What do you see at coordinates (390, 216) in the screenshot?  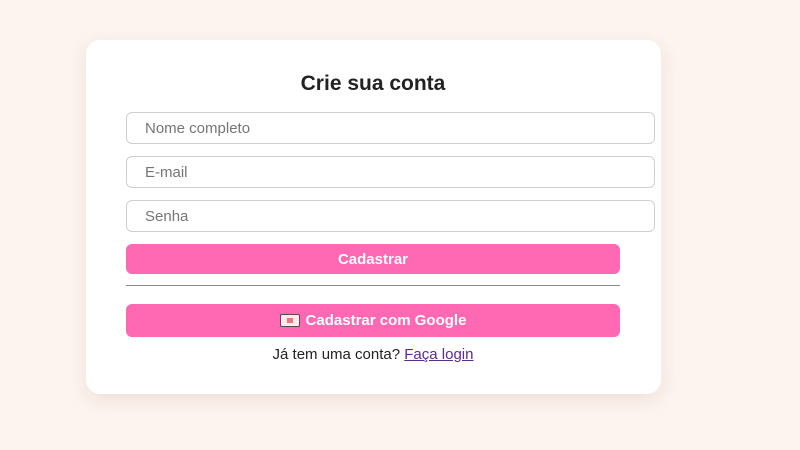 I see `password-input` at bounding box center [390, 216].